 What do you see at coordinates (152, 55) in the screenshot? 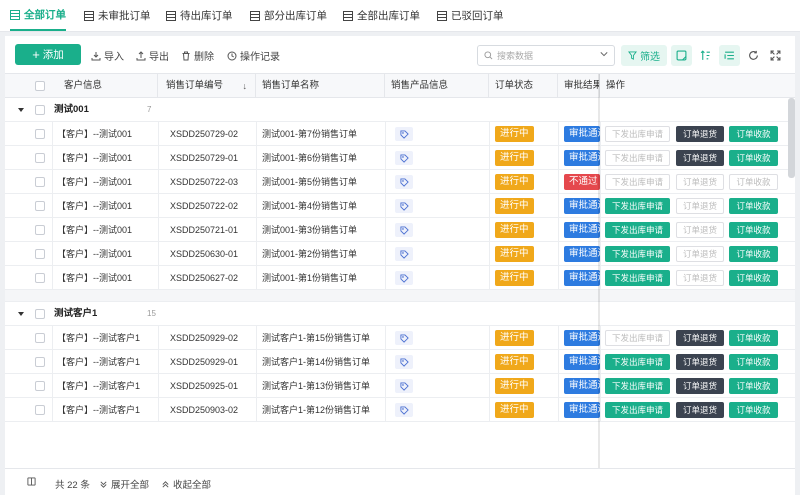
I see `export-button: 导出` at bounding box center [152, 55].